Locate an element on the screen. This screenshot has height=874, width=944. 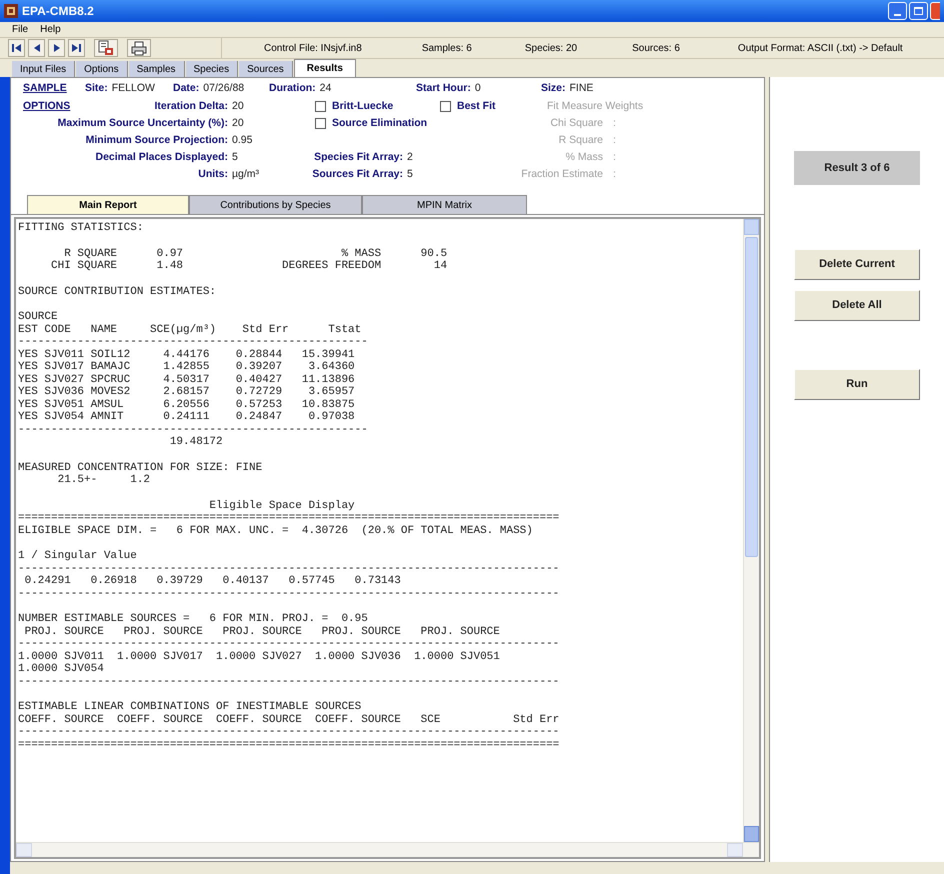
report-line: 1 / Singular Value is located at coordinates (77, 556).